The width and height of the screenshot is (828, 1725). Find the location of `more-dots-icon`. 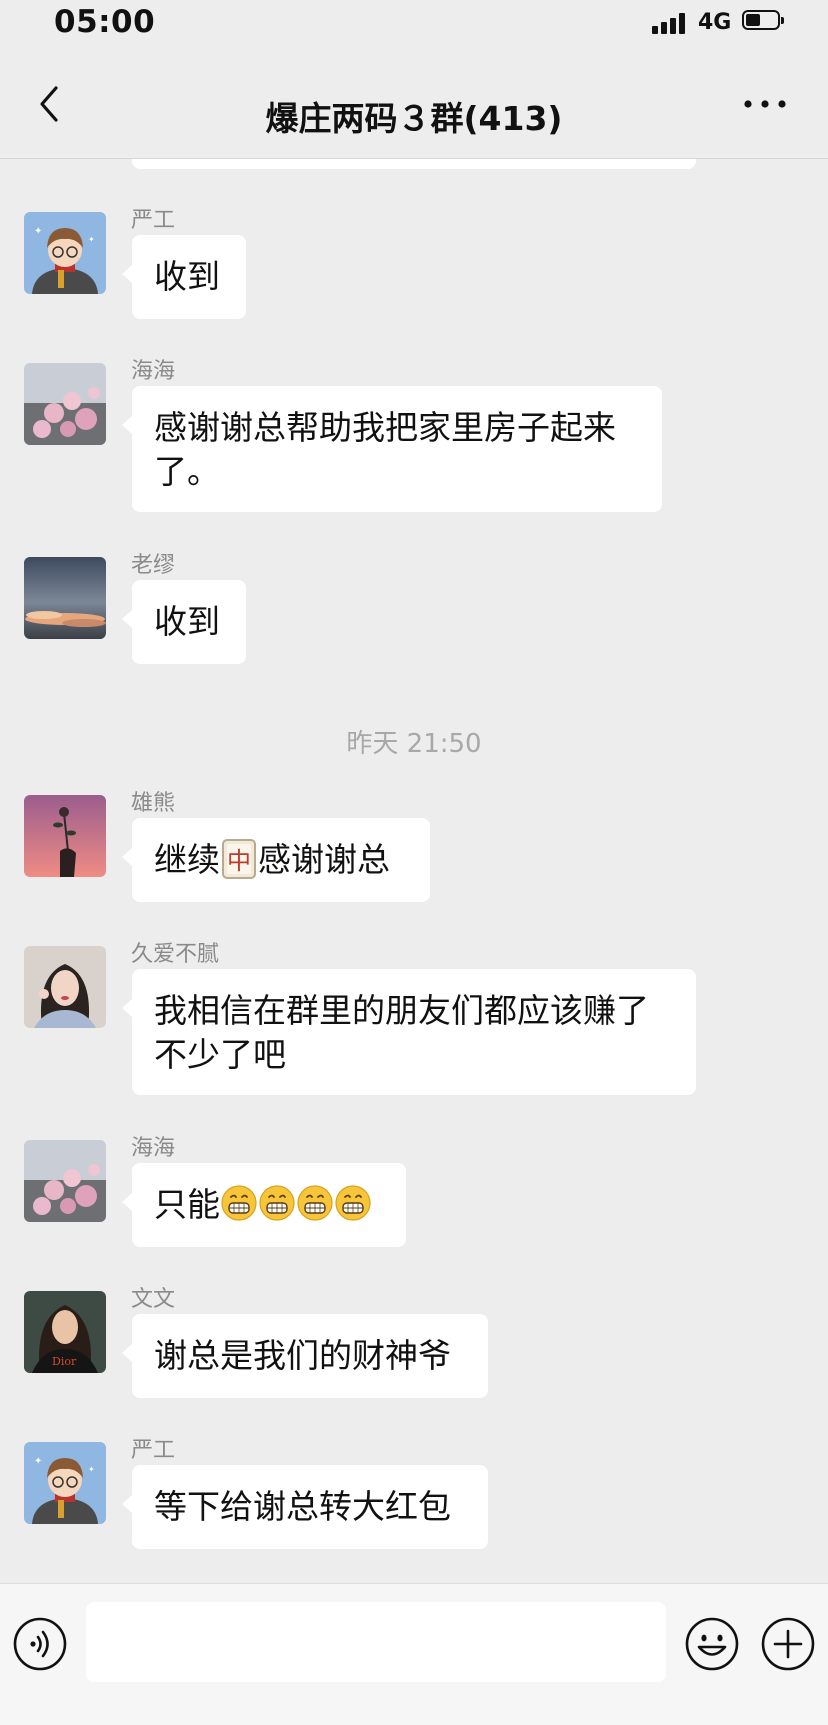

more-dots-icon is located at coordinates (765, 104).